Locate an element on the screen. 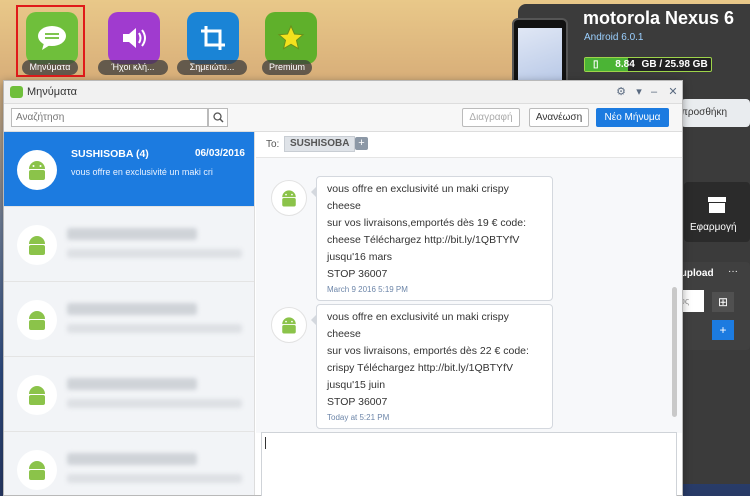 This screenshot has width=750, height=496. notes-app-icon is located at coordinates (213, 38).